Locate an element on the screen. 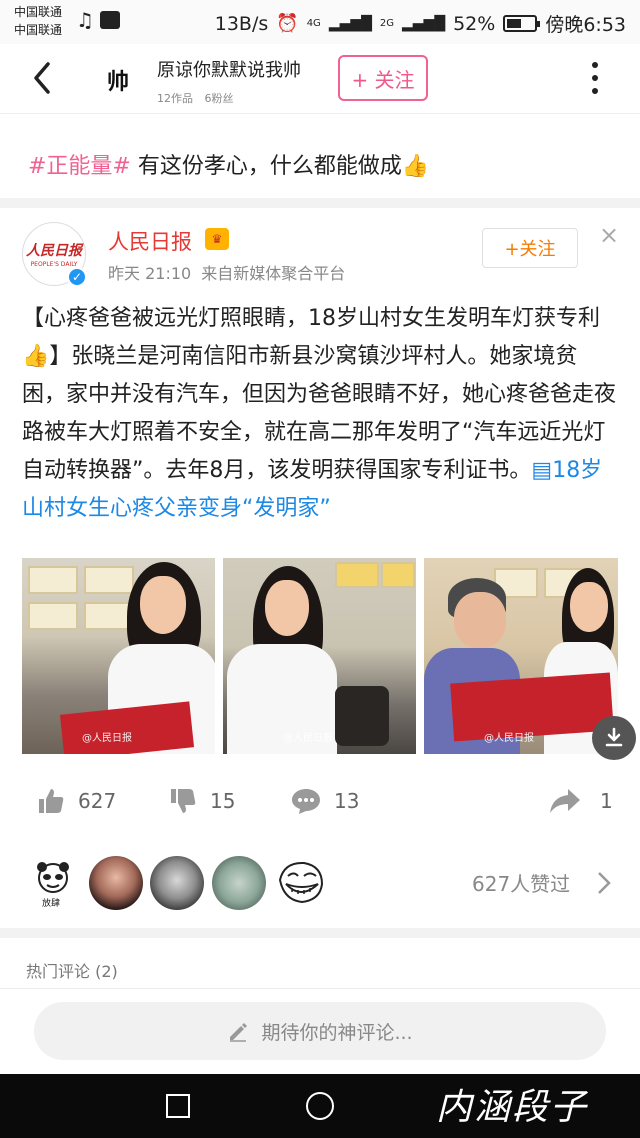 This screenshot has width=640, height=1138. like-count: 627 is located at coordinates (97, 801).